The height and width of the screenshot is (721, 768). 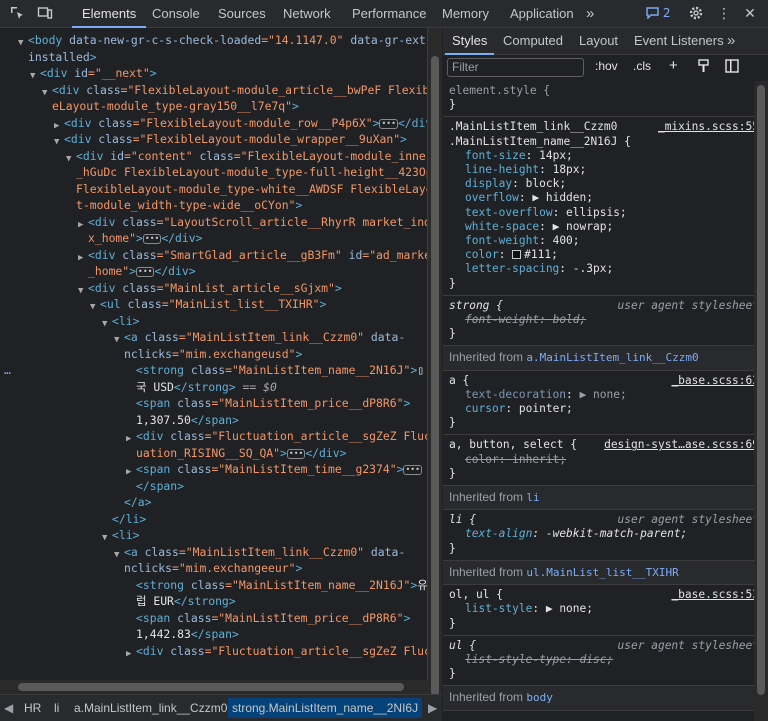 What do you see at coordinates (606, 66) in the screenshot?
I see `hov-toggle: :hov` at bounding box center [606, 66].